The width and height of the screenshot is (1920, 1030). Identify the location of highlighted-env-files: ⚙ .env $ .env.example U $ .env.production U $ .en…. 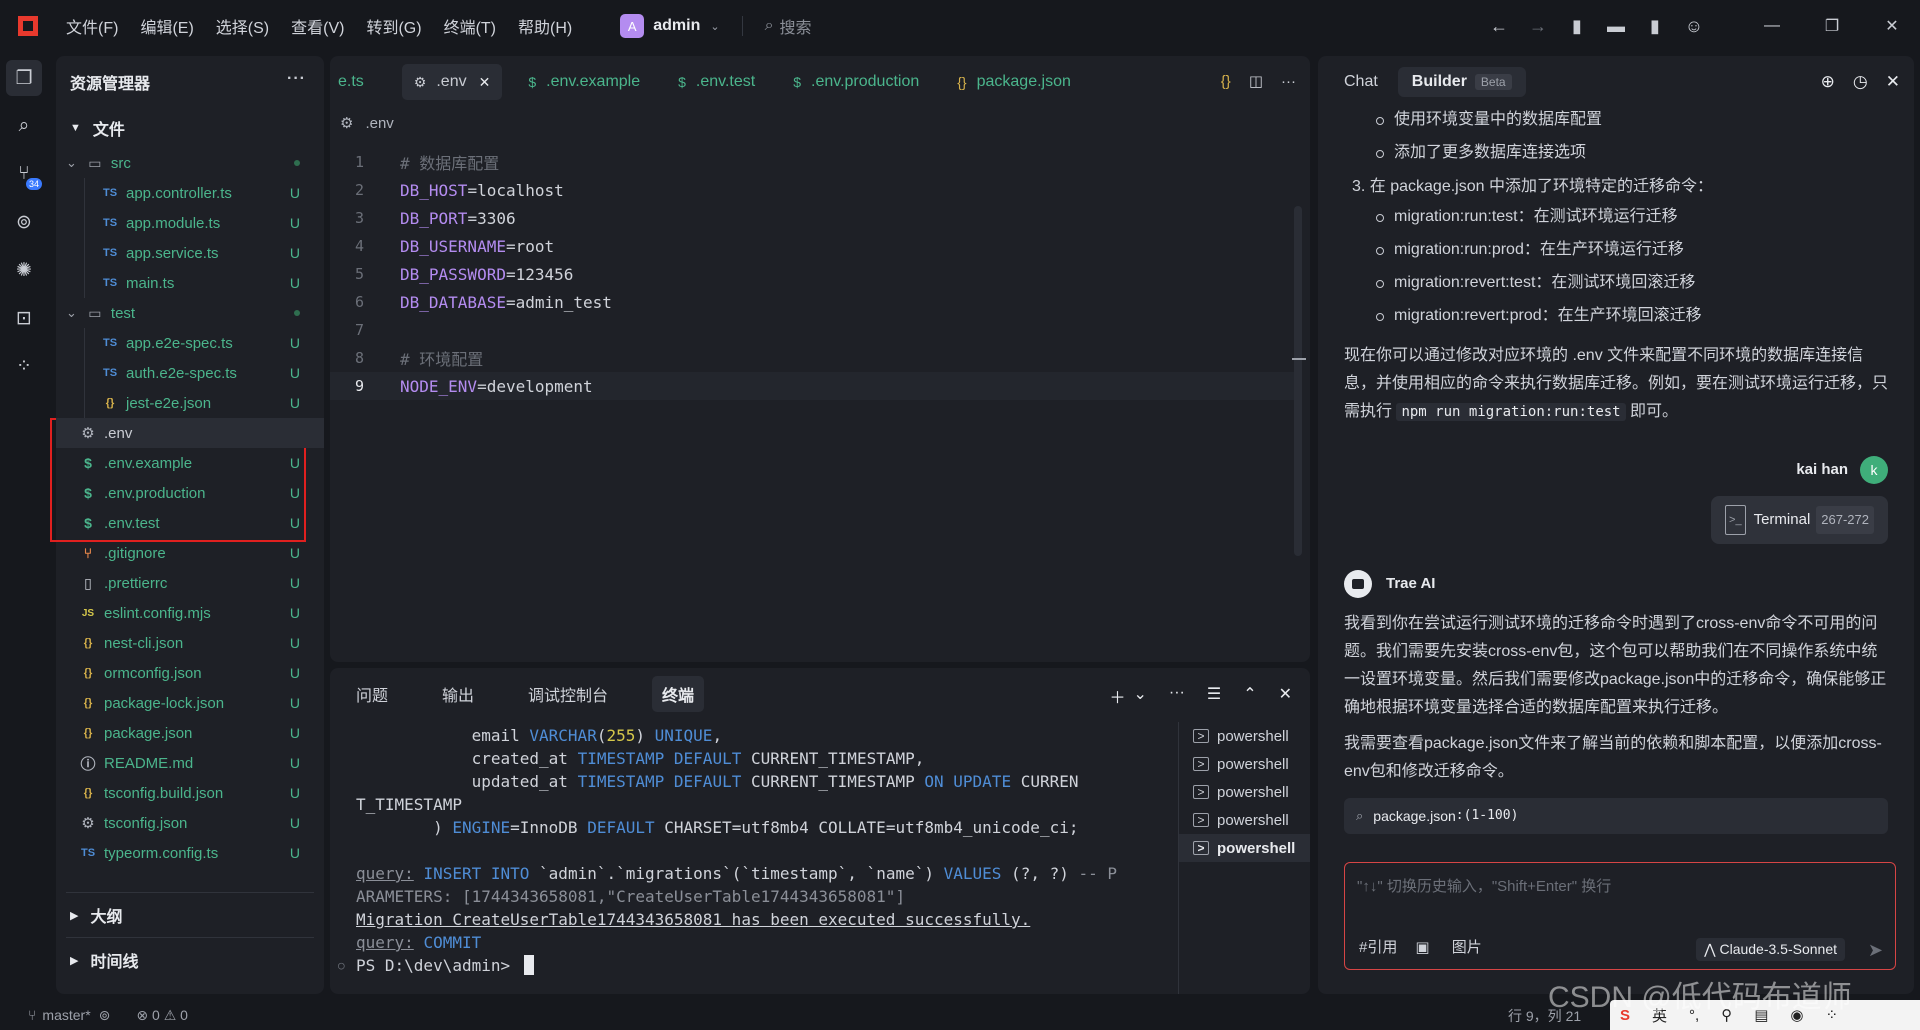
(187, 480).